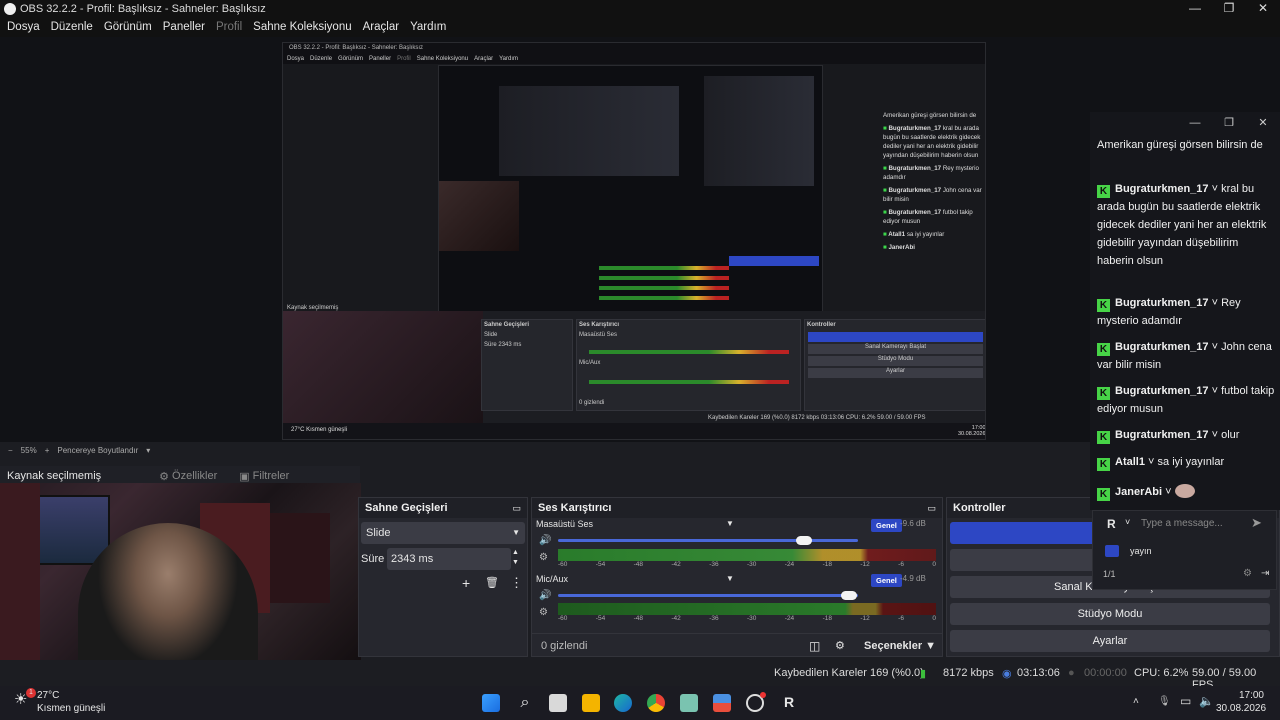 The image size is (1280, 720). What do you see at coordinates (656, 703) in the screenshot?
I see `chrome-icon` at bounding box center [656, 703].